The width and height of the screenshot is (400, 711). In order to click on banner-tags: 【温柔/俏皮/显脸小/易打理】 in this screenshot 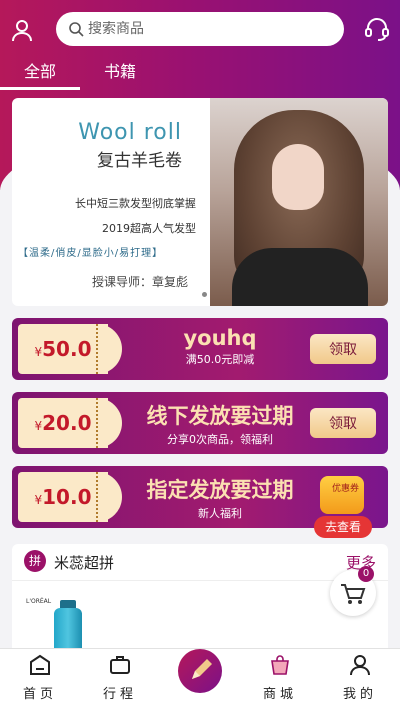, I will do `click(91, 253)`.